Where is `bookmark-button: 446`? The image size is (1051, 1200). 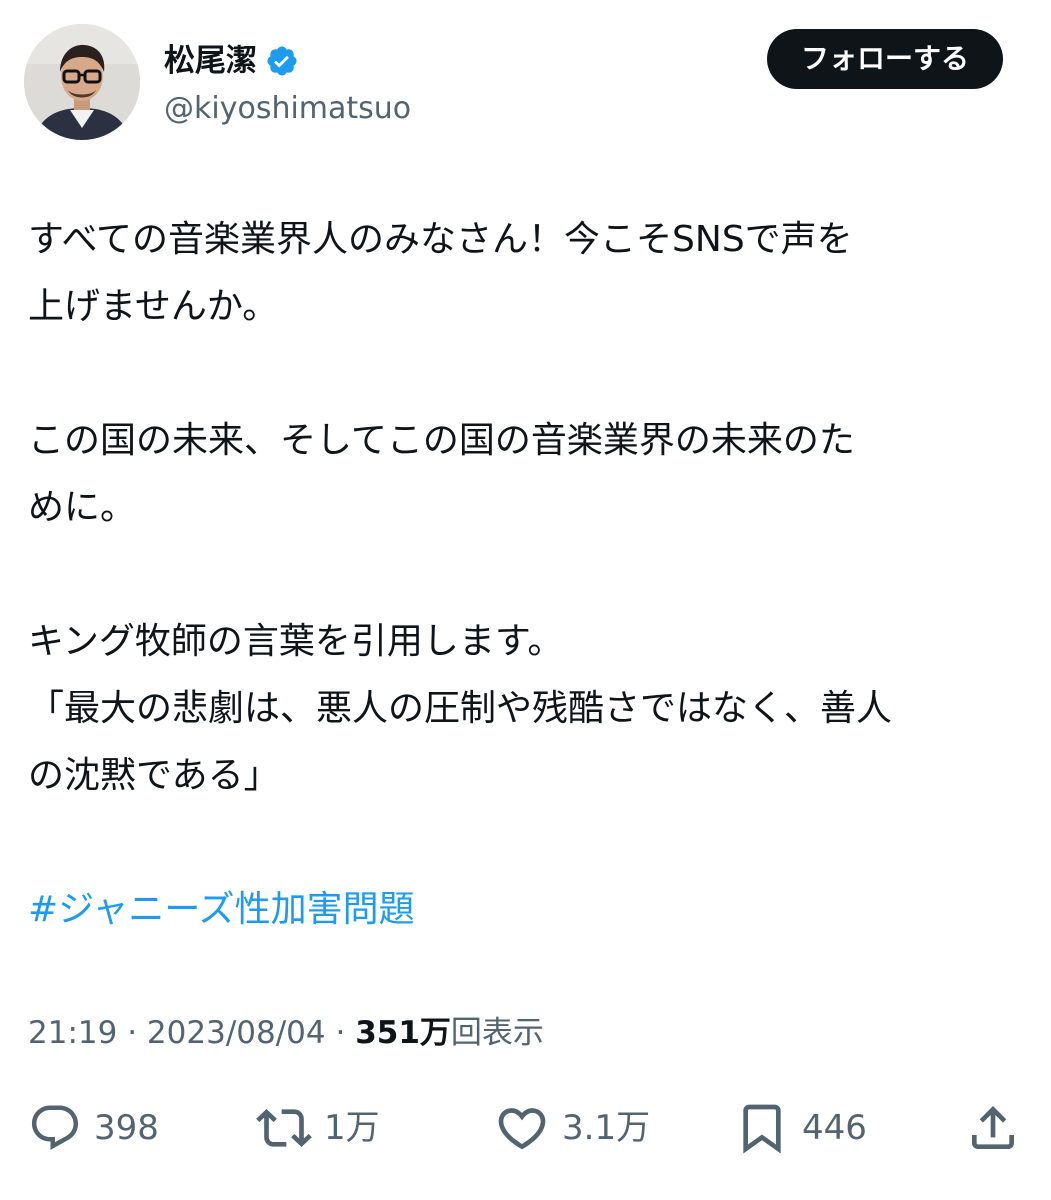
bookmark-button: 446 is located at coordinates (800, 1128).